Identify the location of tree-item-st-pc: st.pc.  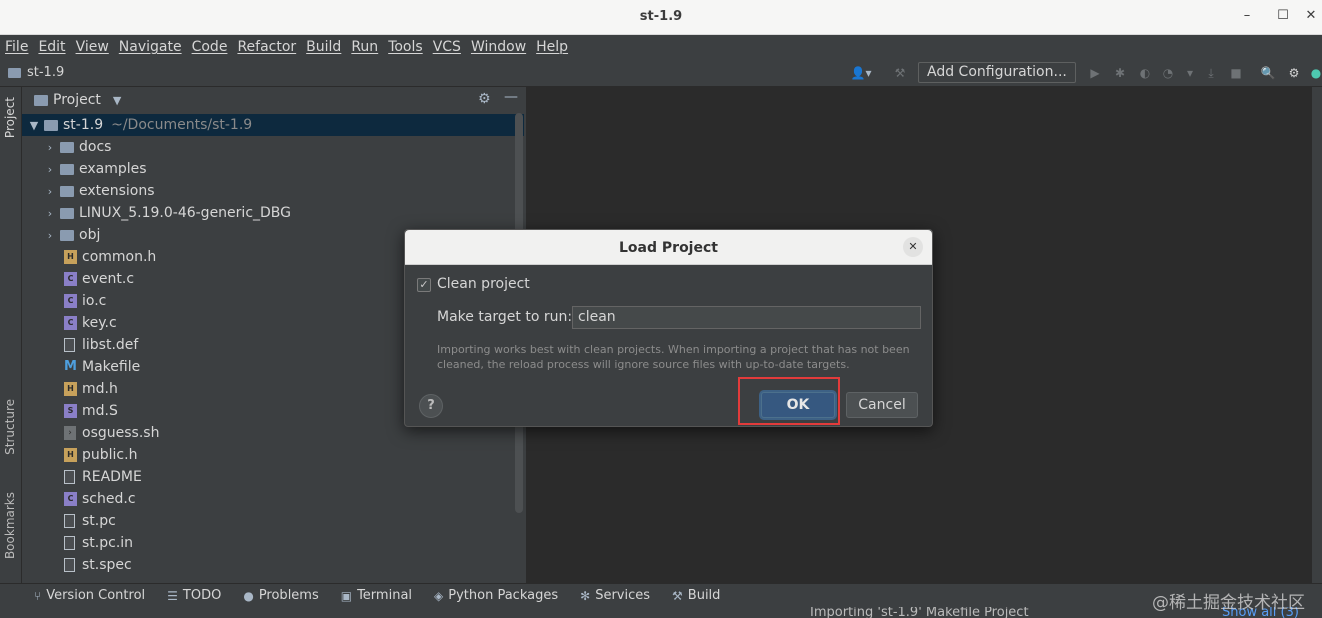
(90, 521).